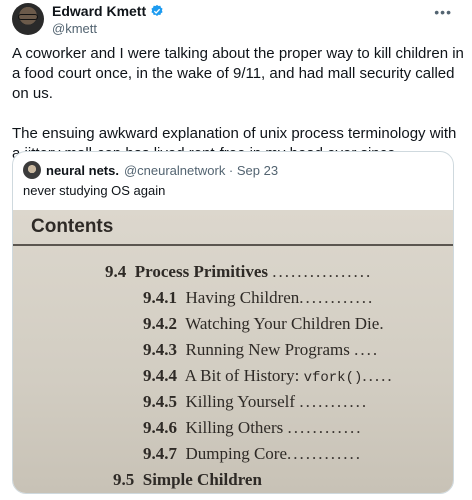 The height and width of the screenshot is (500, 472). What do you see at coordinates (264, 323) in the screenshot?
I see `toc-entry: 9.4.2 Watching Your Children Die.` at bounding box center [264, 323].